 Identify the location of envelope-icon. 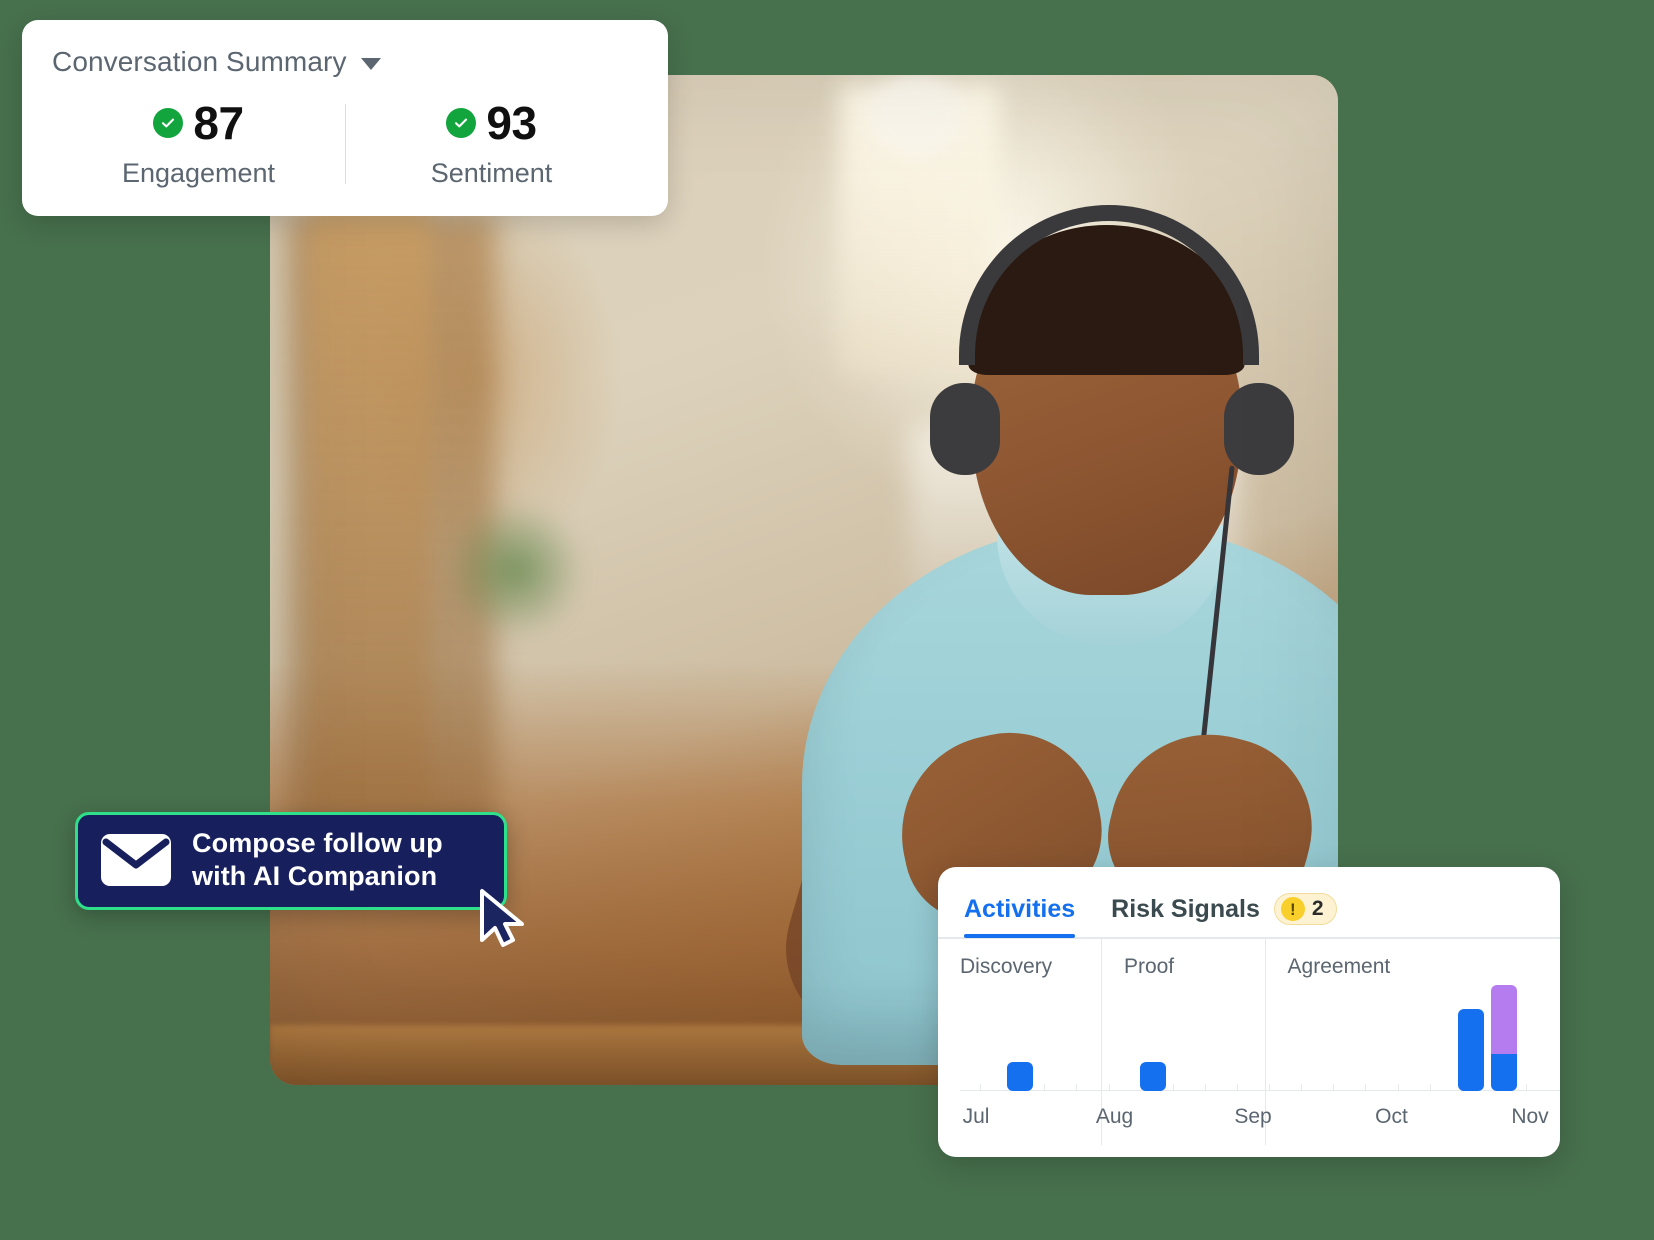
(136, 859).